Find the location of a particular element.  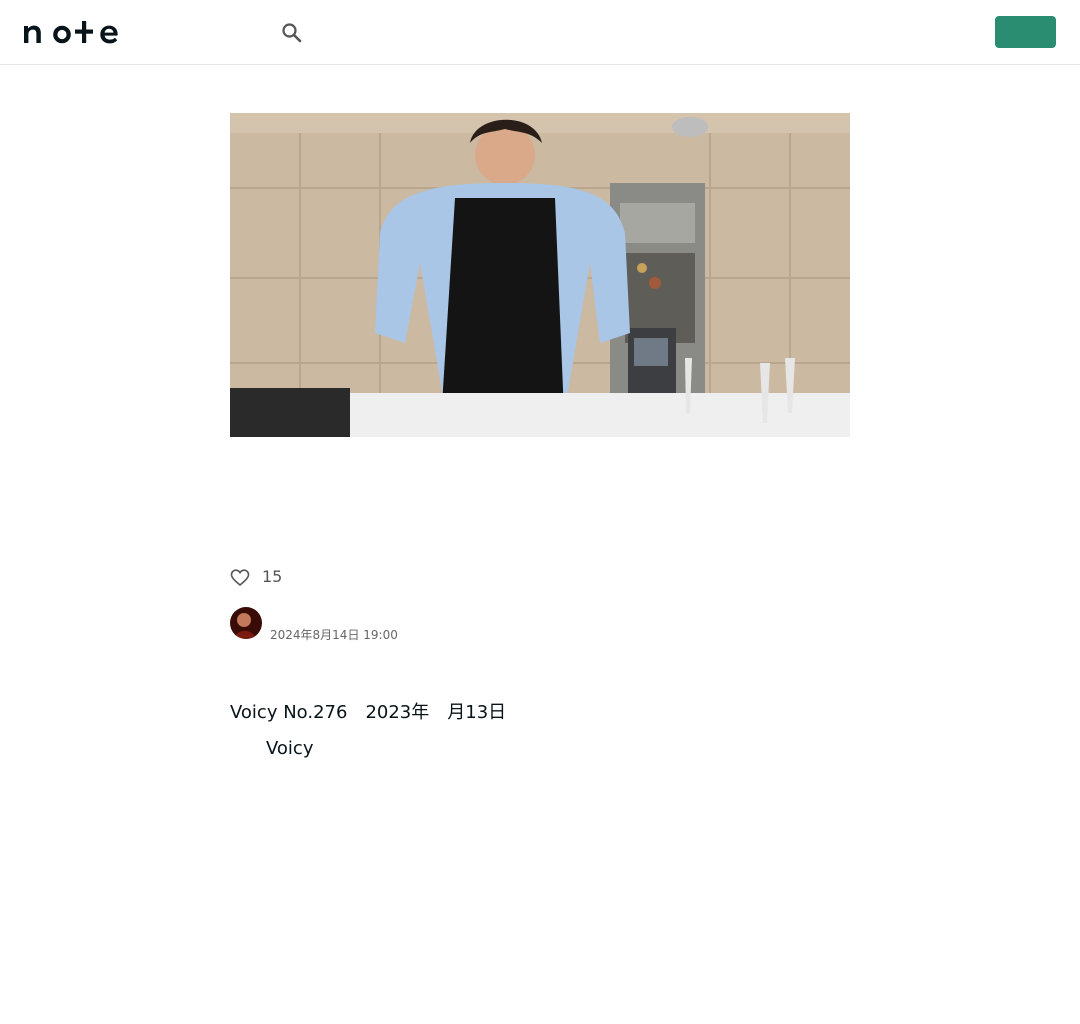

article-title is located at coordinates (540, 534).